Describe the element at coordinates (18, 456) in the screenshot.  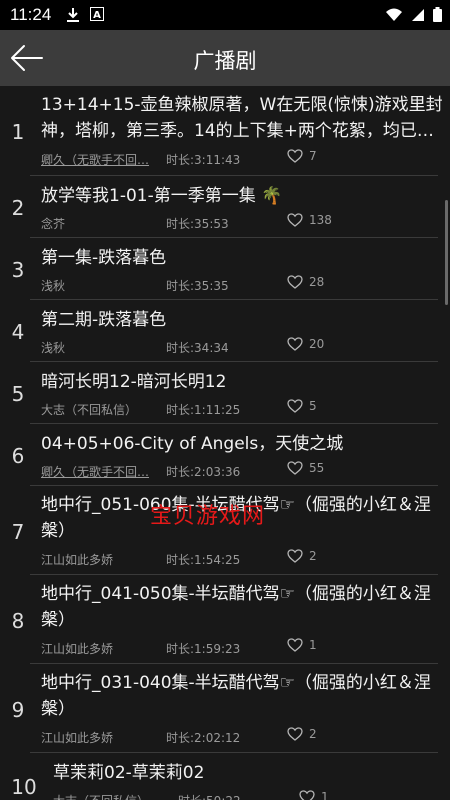
I see `item-index: 6` at that location.